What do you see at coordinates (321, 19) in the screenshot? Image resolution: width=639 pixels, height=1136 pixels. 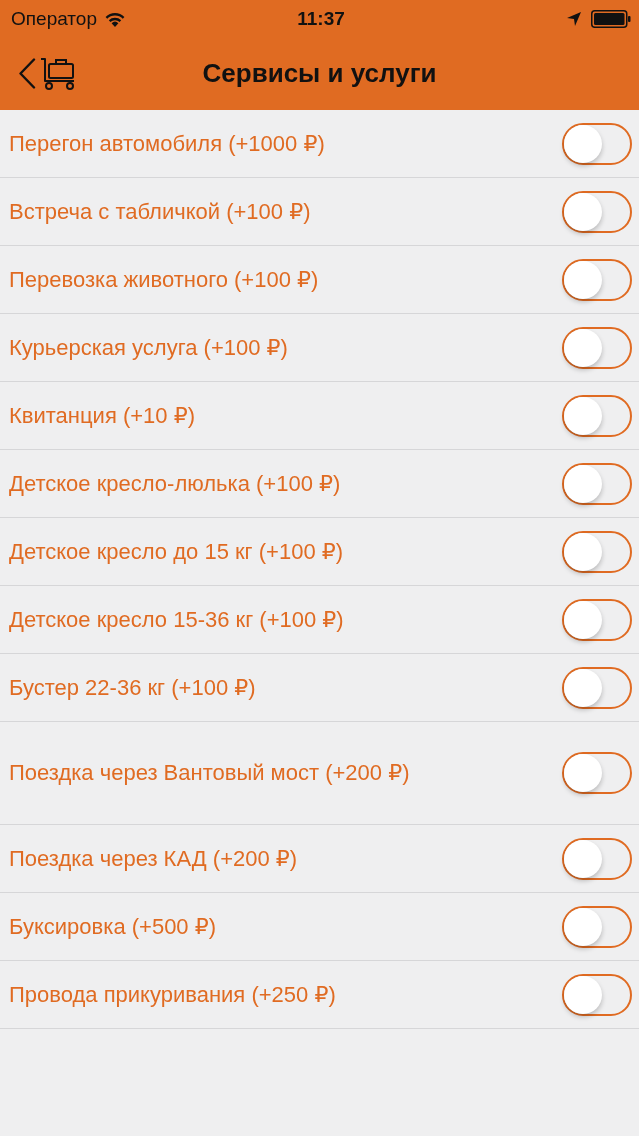 I see `time-label: 11:37` at bounding box center [321, 19].